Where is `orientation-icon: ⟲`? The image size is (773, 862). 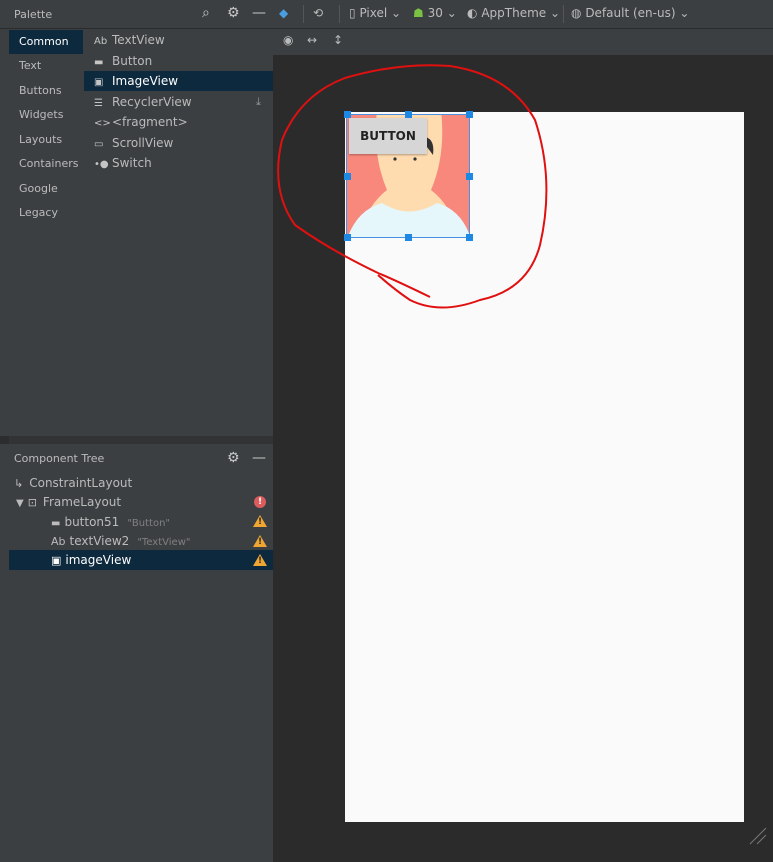
orientation-icon: ⟲ is located at coordinates (318, 13).